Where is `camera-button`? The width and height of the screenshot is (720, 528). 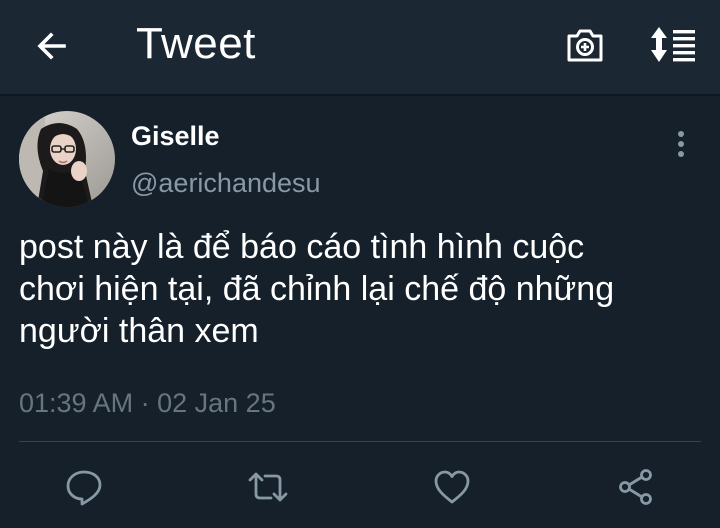 camera-button is located at coordinates (585, 45).